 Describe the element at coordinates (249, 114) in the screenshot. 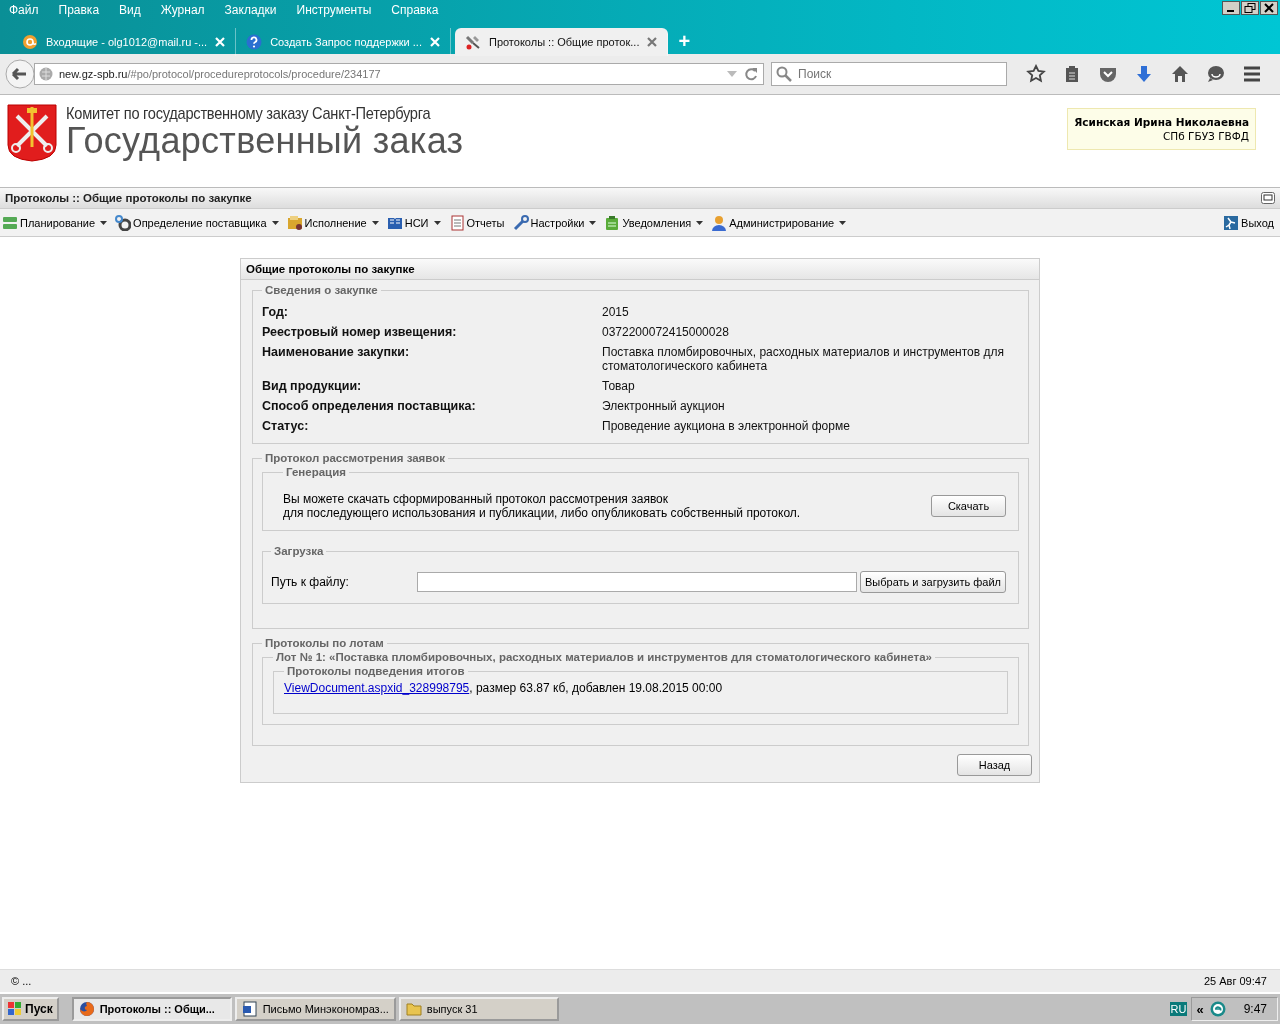

I see `organization-name: Комитет по государственному заказу Санкт-Петербурга` at that location.